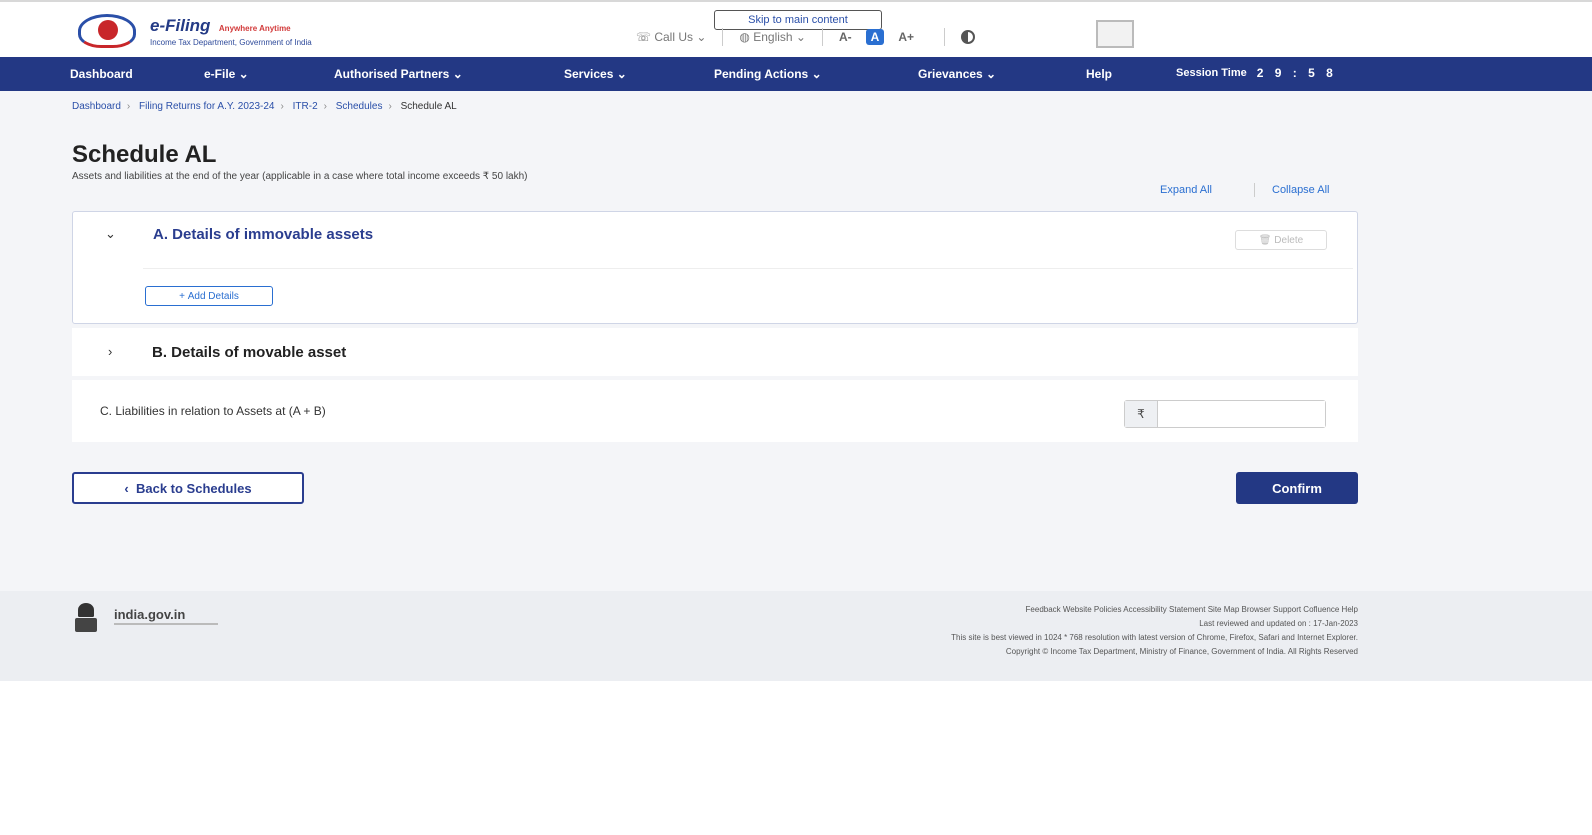  I want to click on efiling-emblem-icon, so click(108, 31).